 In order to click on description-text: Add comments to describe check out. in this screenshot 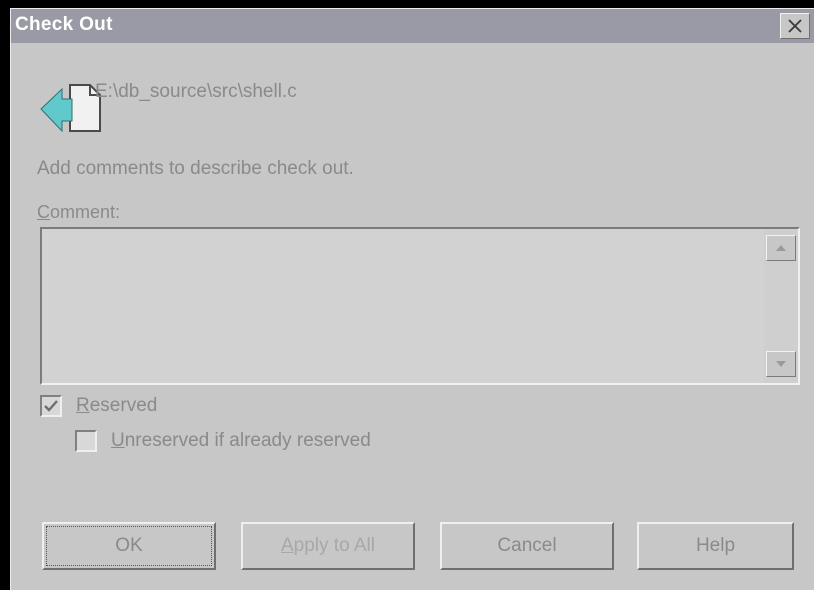, I will do `click(195, 168)`.